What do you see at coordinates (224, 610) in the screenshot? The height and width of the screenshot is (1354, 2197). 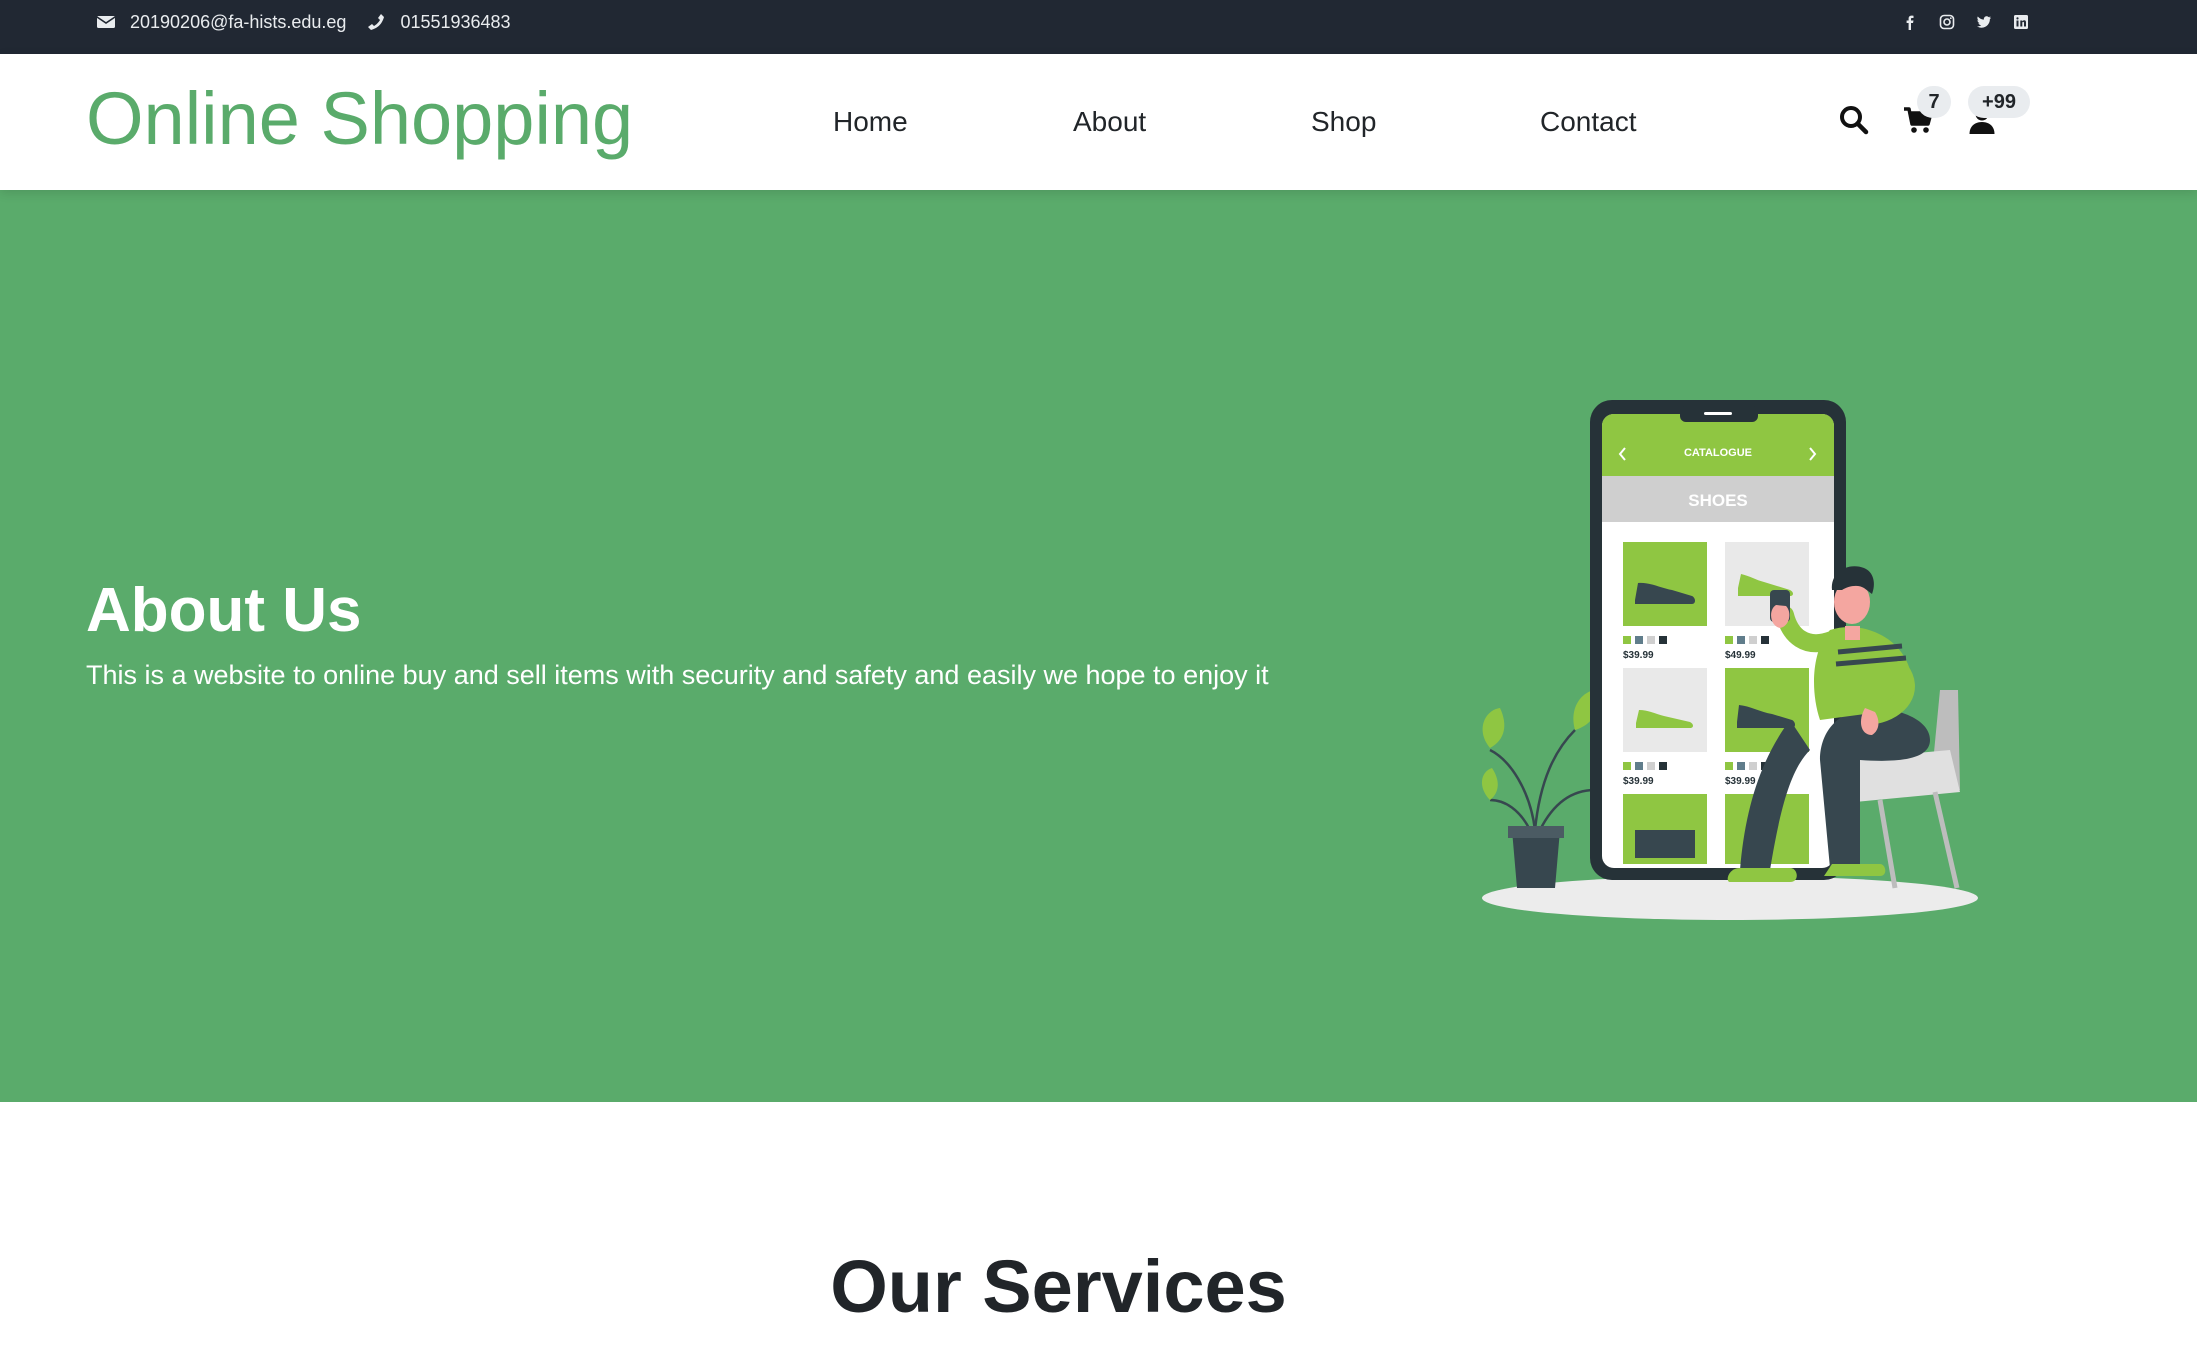 I see `hero-title: About Us` at bounding box center [224, 610].